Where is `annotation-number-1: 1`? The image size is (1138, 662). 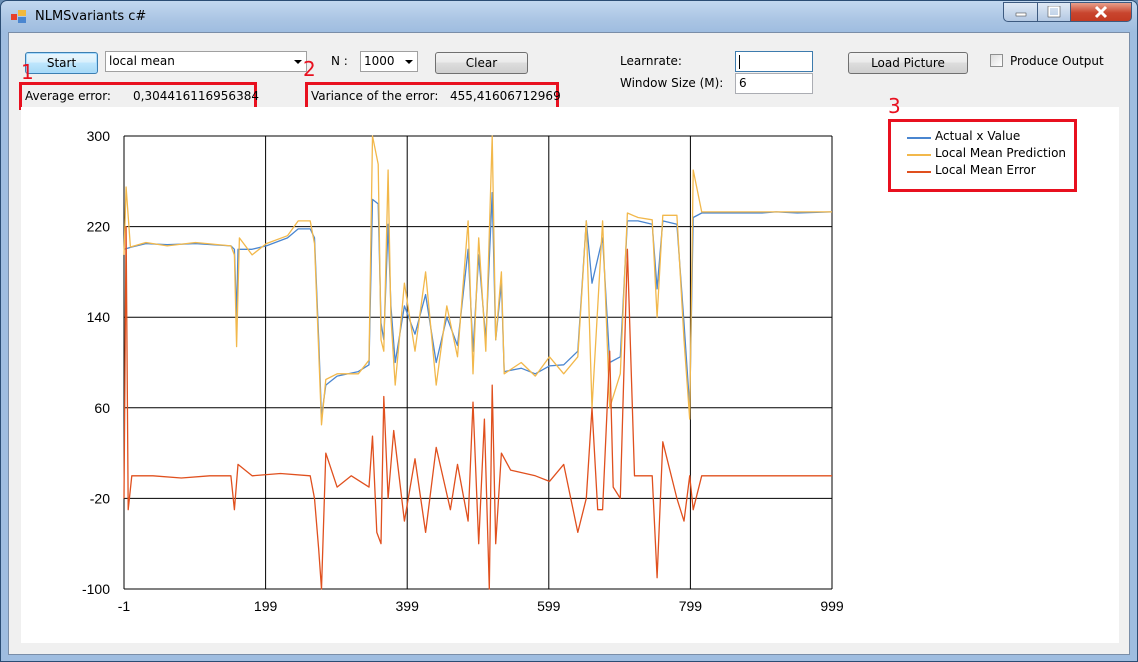
annotation-number-1: 1 is located at coordinates (27, 72).